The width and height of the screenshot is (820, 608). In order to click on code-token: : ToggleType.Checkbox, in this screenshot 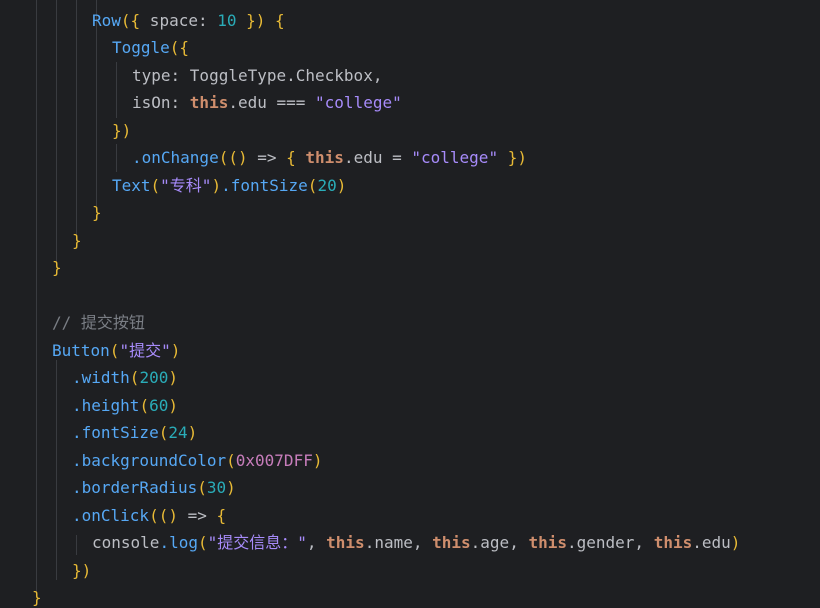, I will do `click(276, 75)`.